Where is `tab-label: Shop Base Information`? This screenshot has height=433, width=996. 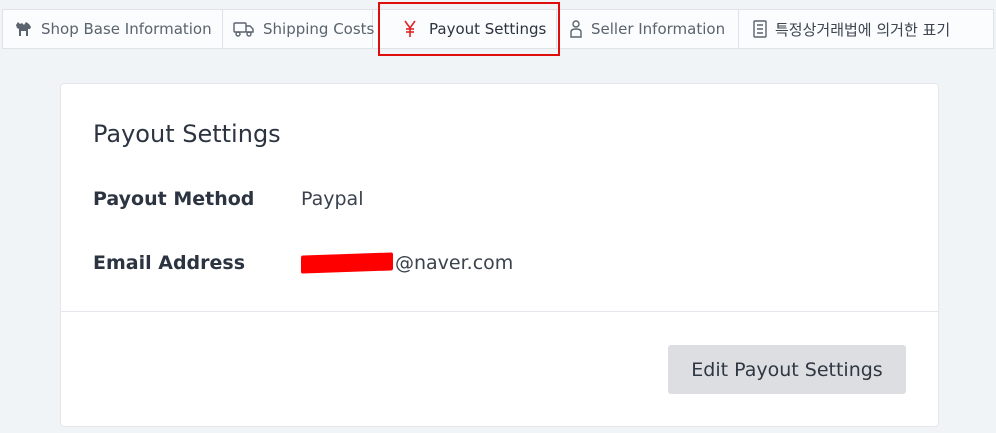
tab-label: Shop Base Information is located at coordinates (126, 29).